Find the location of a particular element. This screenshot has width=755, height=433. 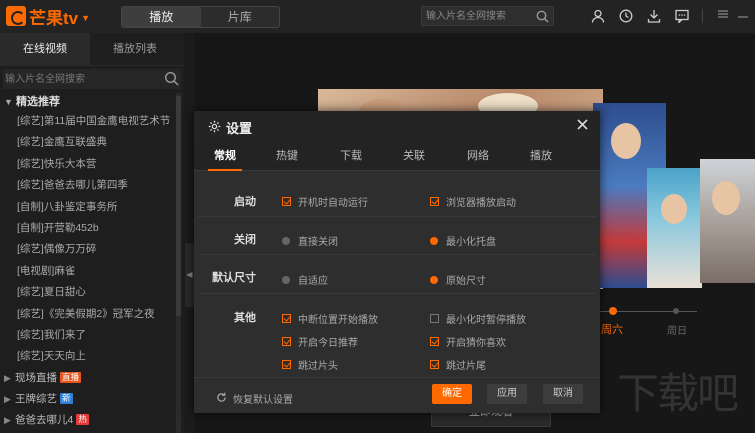

sidebar-search is located at coordinates (92, 79).